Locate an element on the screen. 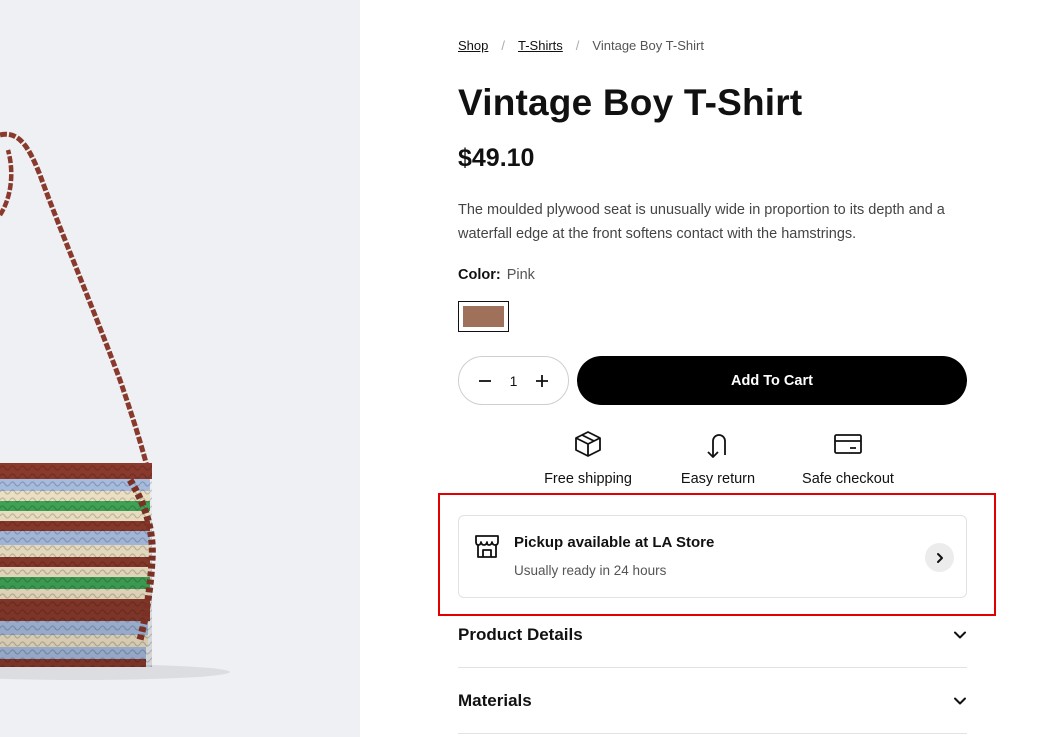 The height and width of the screenshot is (737, 1060). color-selector-label: Color: Pink is located at coordinates (496, 275).